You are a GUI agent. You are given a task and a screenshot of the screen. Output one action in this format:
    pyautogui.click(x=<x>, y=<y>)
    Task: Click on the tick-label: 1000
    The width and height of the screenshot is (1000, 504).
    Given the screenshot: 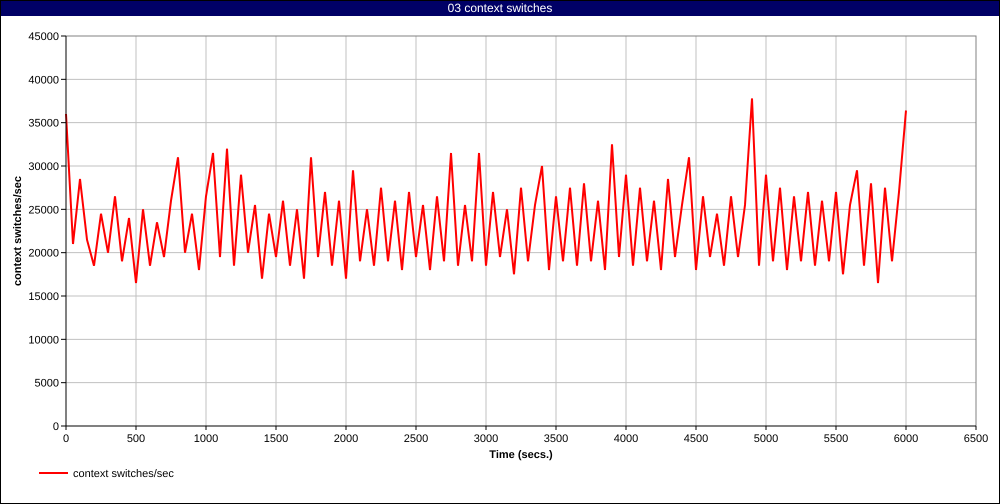 What is the action you would take?
    pyautogui.click(x=206, y=439)
    